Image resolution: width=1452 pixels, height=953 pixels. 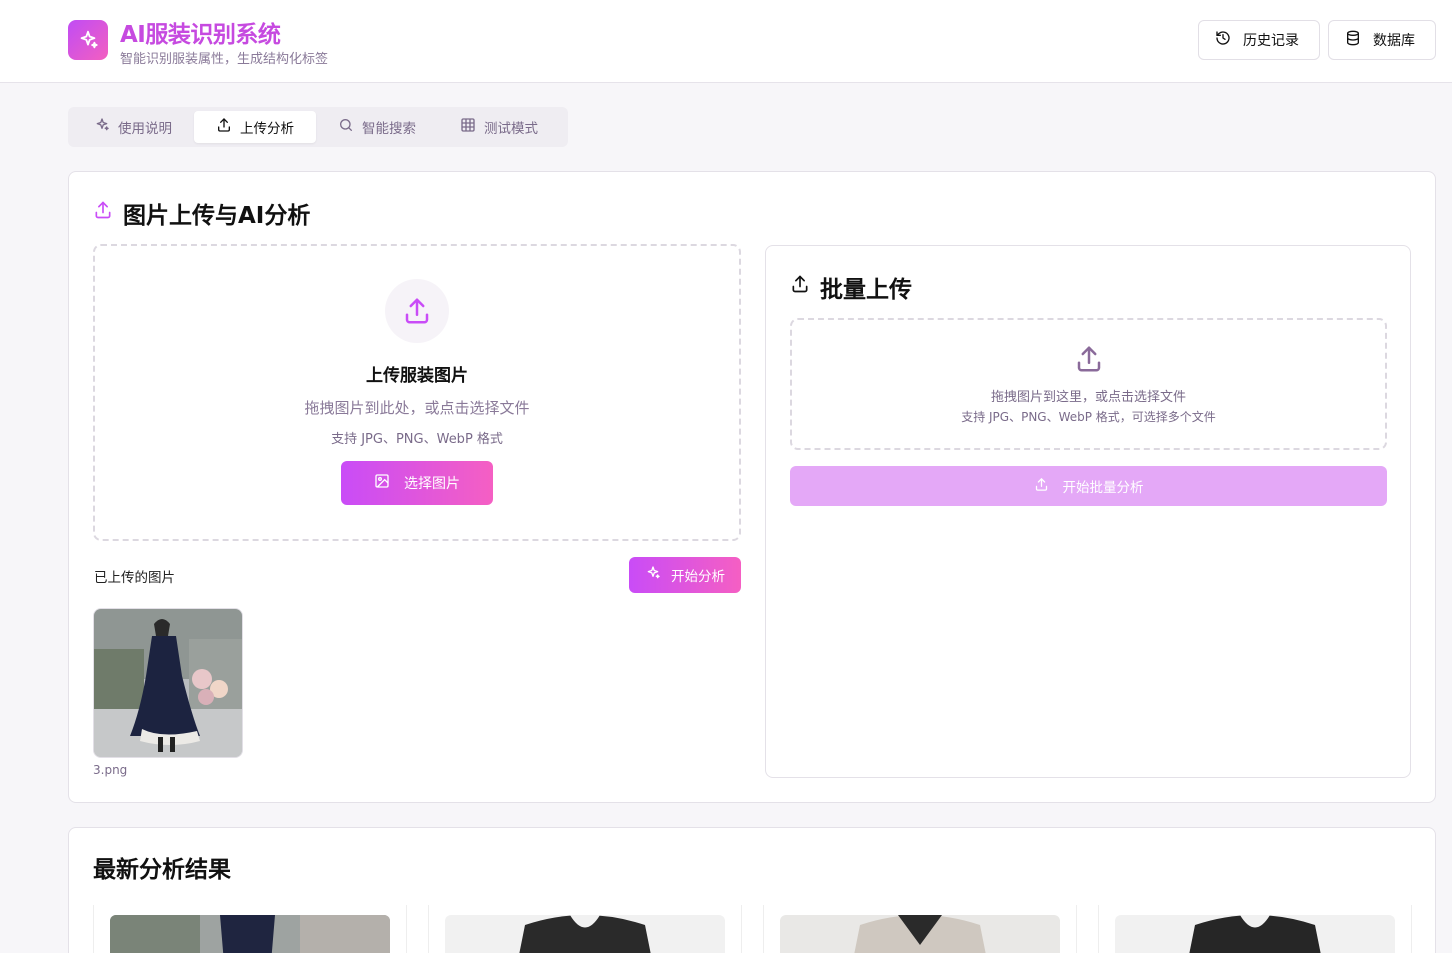 What do you see at coordinates (145, 129) in the screenshot?
I see `tab-label: 使用说明` at bounding box center [145, 129].